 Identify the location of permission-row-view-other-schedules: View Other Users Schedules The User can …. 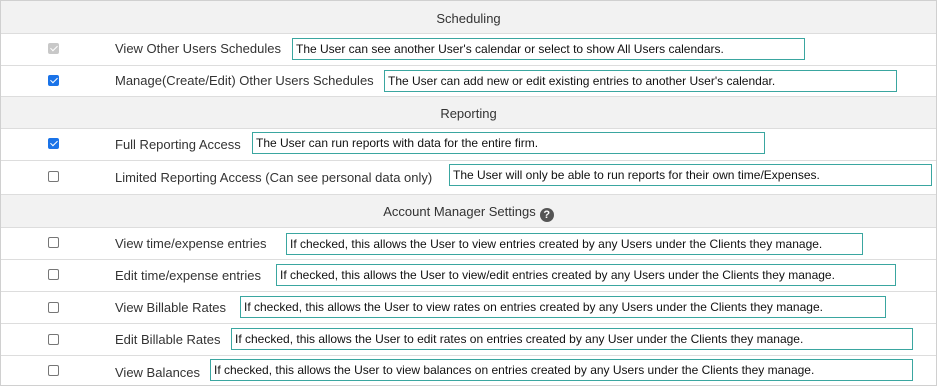
(468, 50).